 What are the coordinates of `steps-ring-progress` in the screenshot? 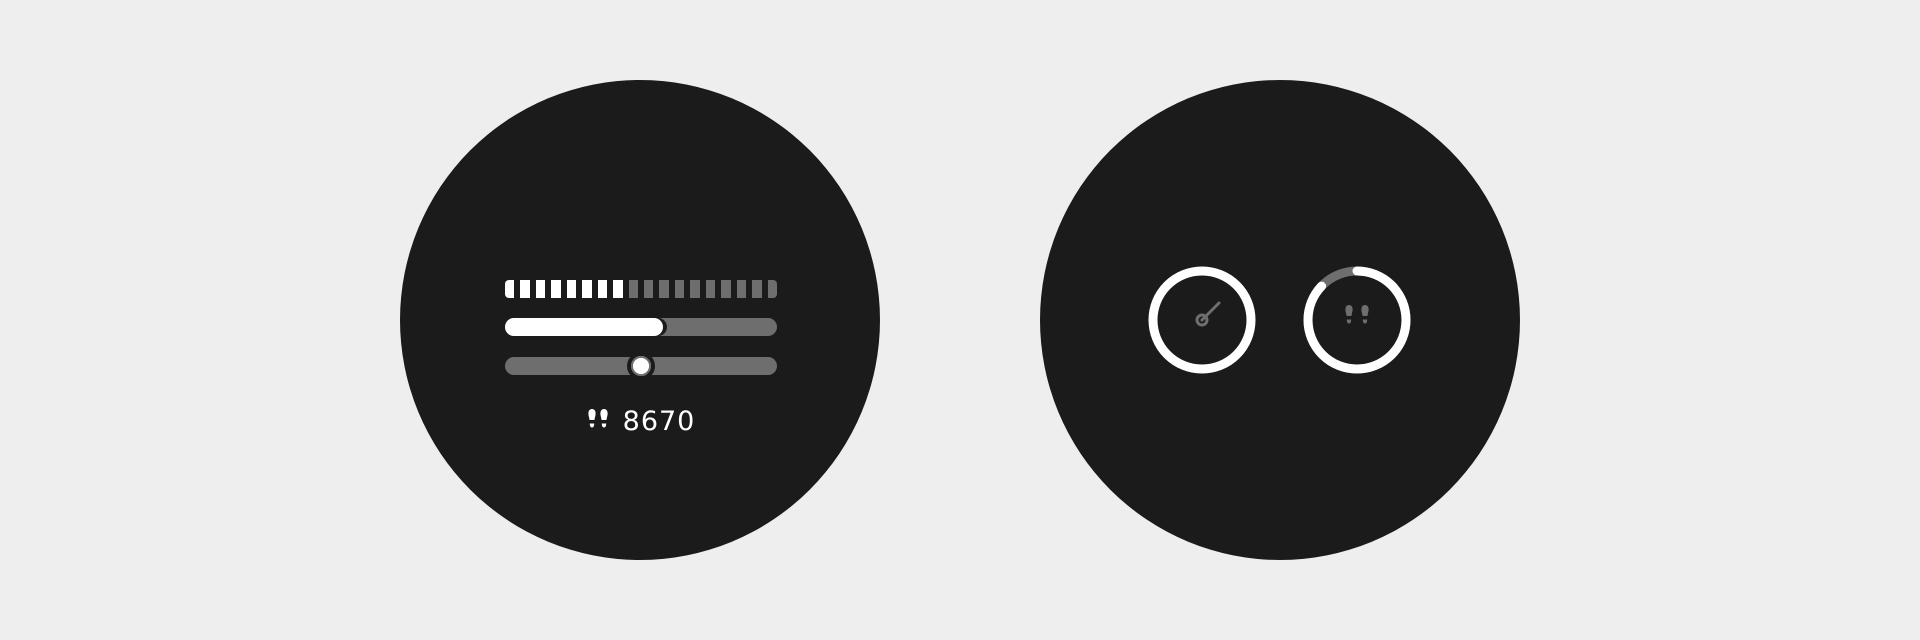 It's located at (1357, 320).